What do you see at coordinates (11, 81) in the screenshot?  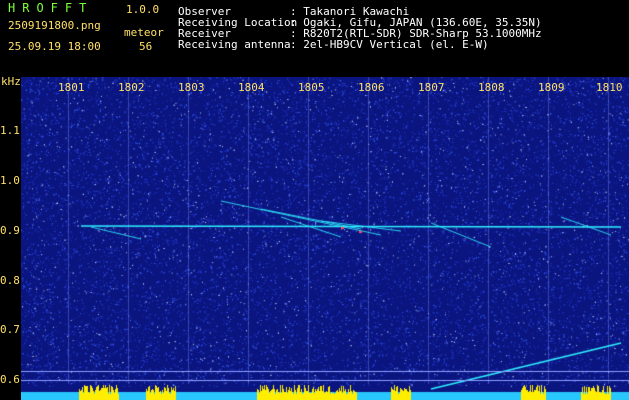 I see `y-axis-unit: kHz` at bounding box center [11, 81].